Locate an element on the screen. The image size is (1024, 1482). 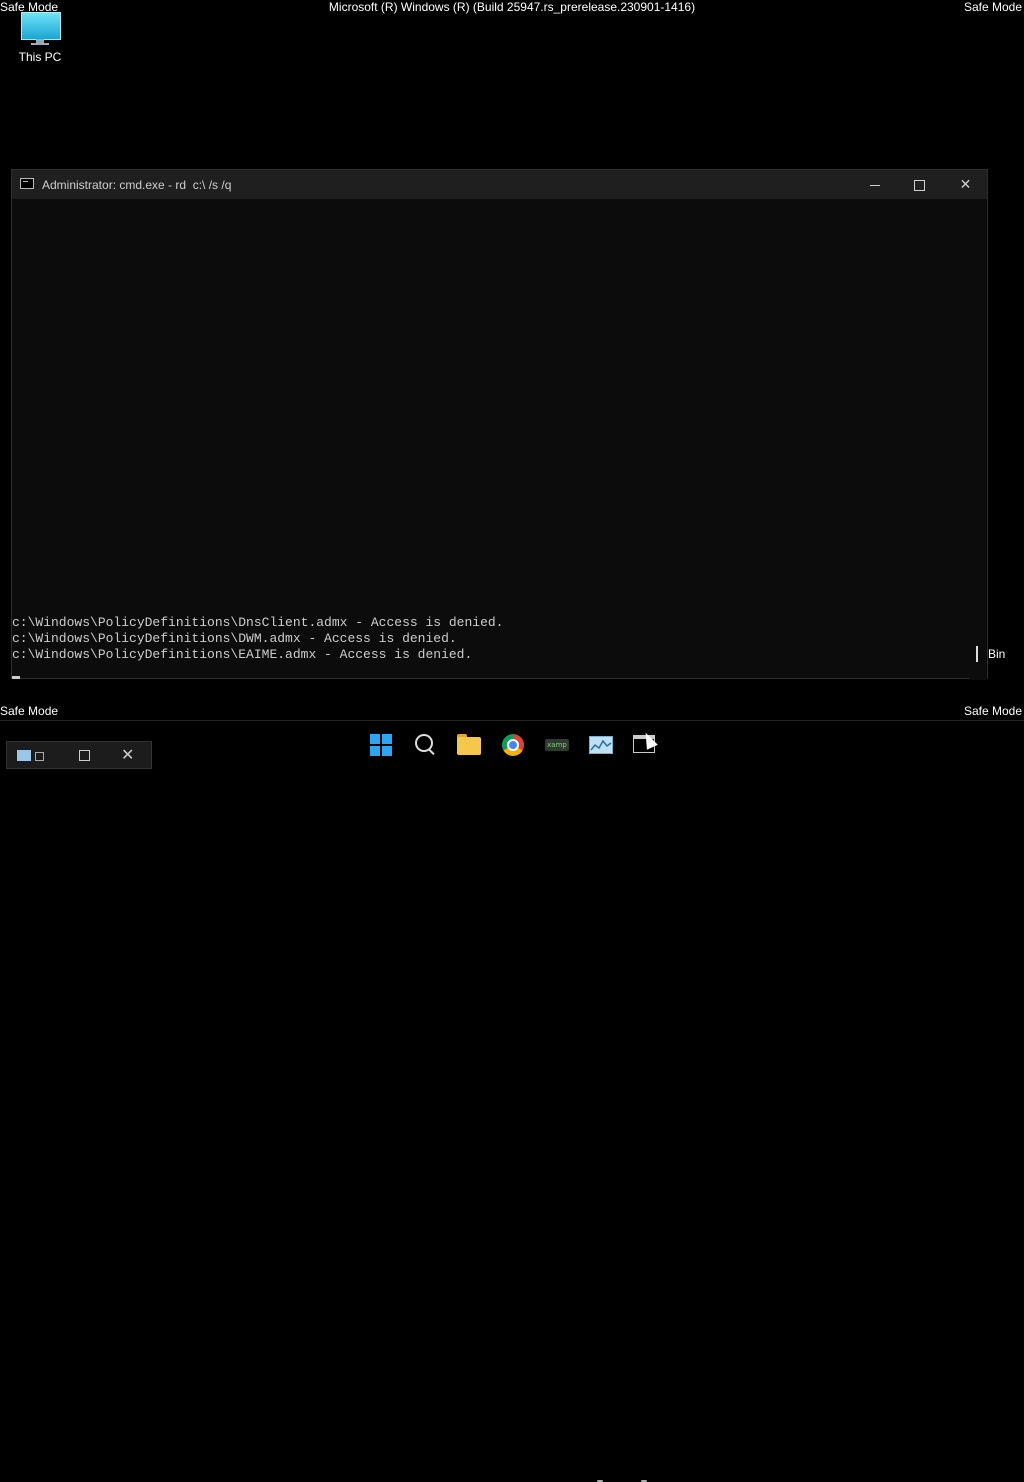
start-button is located at coordinates (381, 745).